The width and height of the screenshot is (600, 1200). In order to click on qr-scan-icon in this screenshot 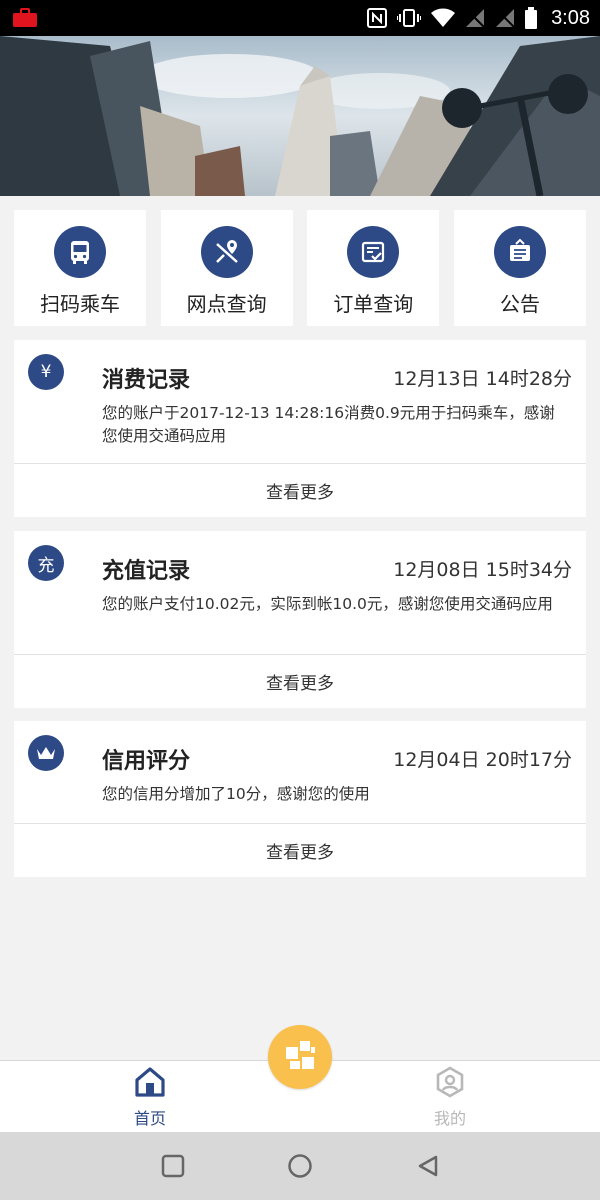, I will do `click(300, 1057)`.